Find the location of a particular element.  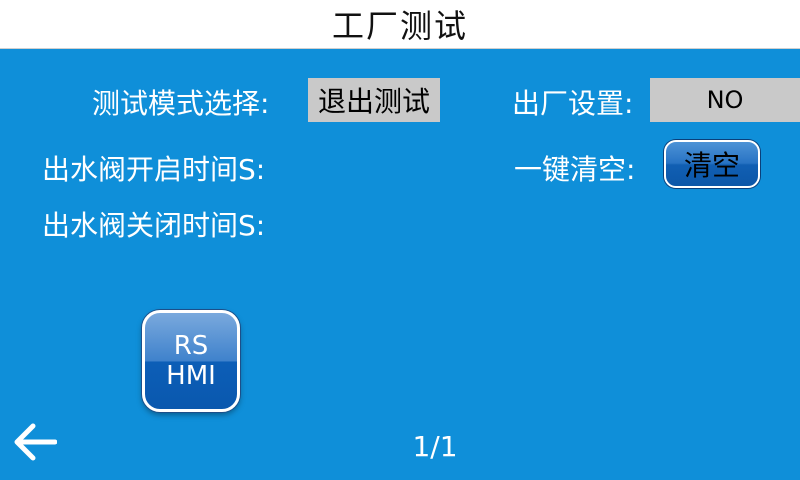

left-arrow-icon is located at coordinates (35, 442).